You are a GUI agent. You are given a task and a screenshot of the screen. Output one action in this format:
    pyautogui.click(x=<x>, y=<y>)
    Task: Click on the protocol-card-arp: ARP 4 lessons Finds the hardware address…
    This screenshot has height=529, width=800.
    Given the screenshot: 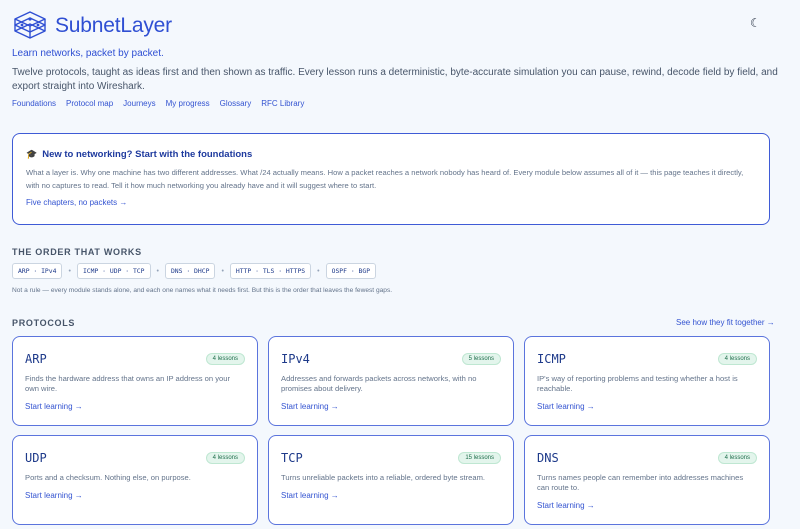 What is the action you would take?
    pyautogui.click(x=135, y=381)
    